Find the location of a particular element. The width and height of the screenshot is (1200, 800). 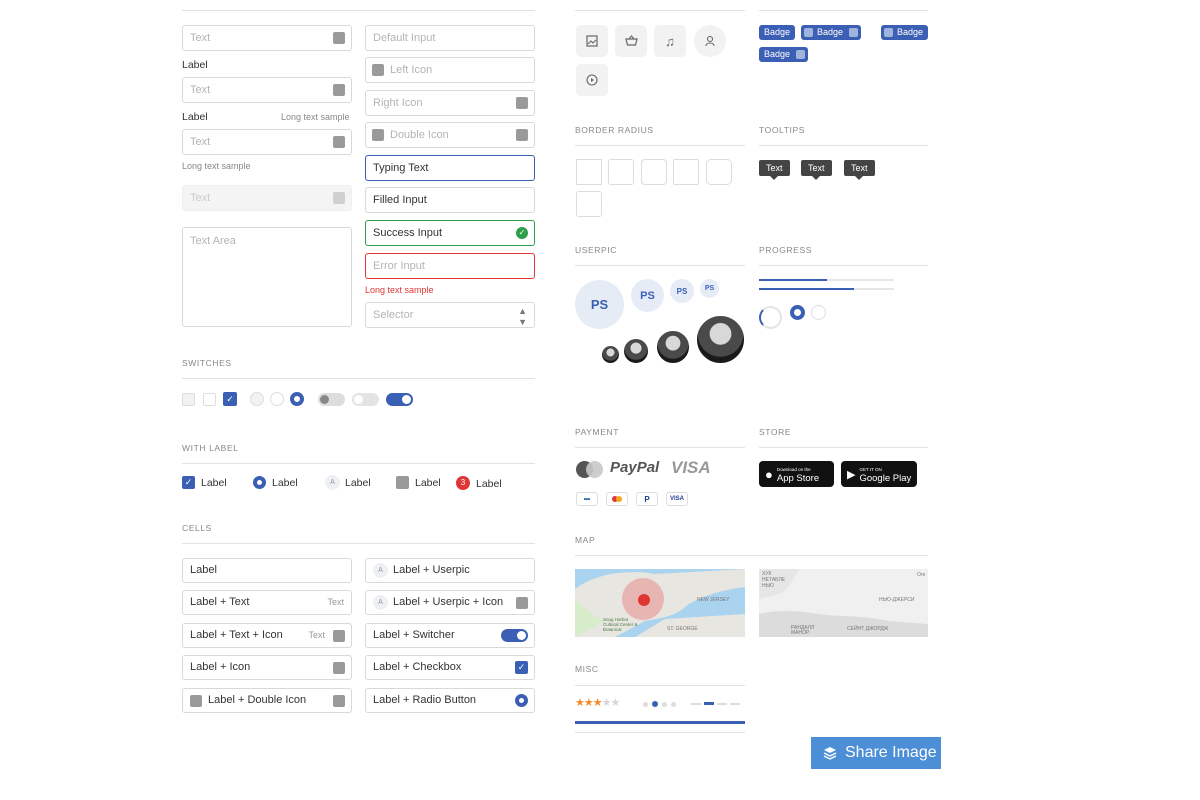

cell-label-switcher: Label + Switcher is located at coordinates (450, 635).